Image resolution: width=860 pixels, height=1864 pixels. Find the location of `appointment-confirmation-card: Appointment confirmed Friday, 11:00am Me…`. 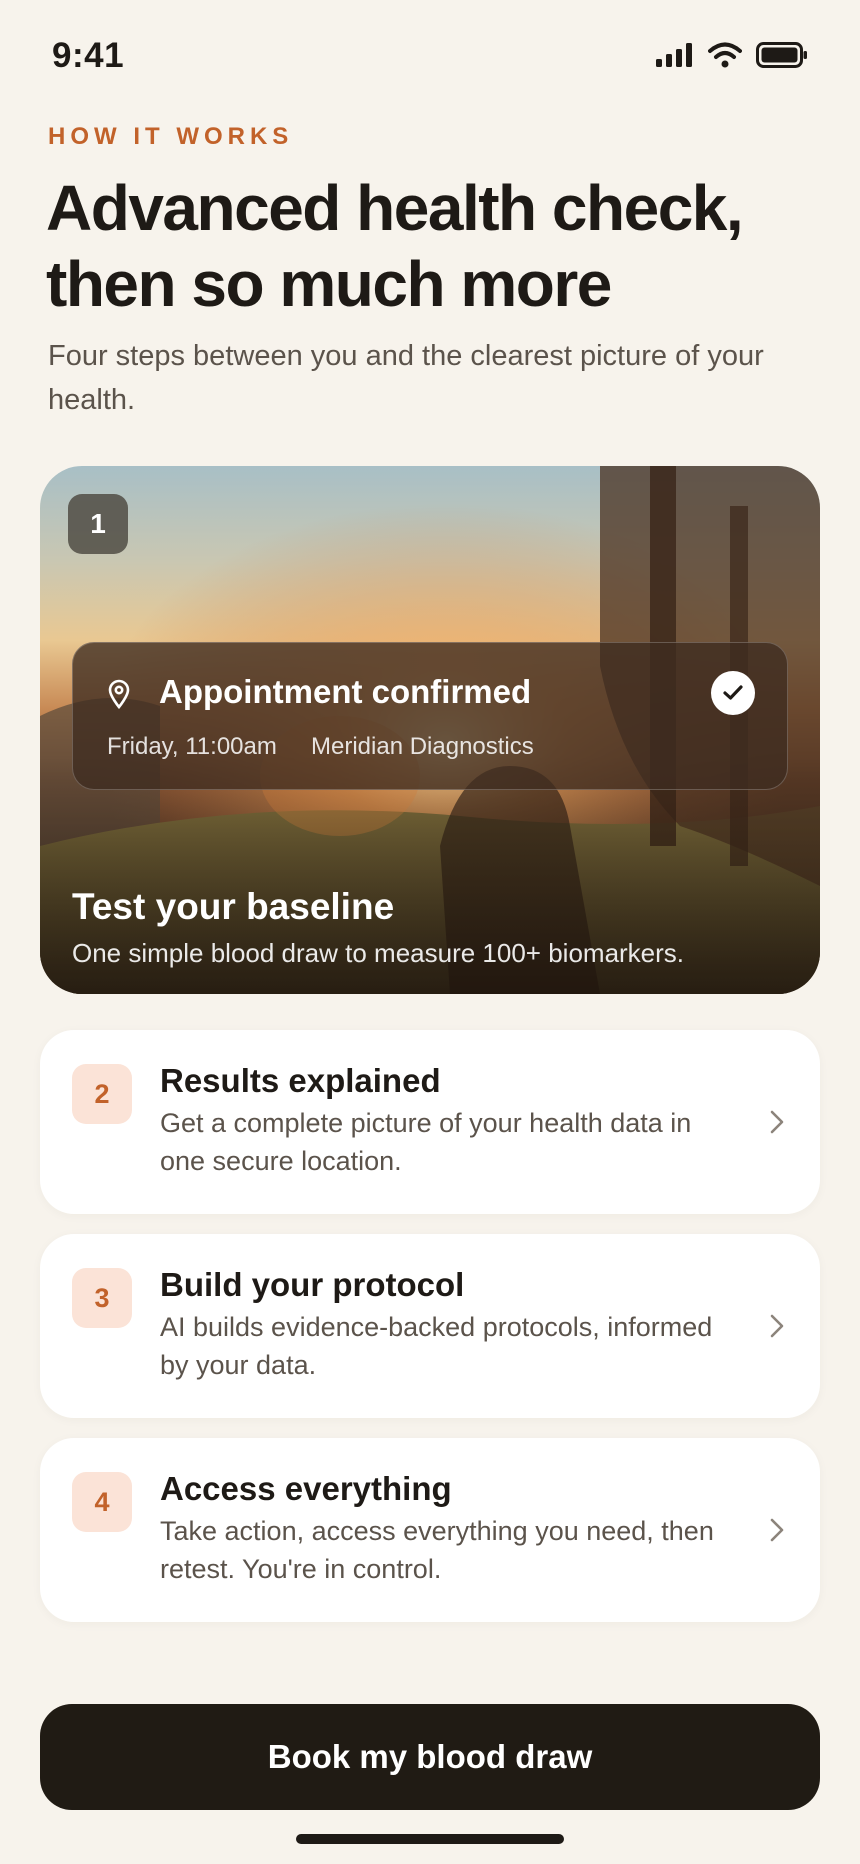

appointment-confirmation-card: Appointment confirmed Friday, 11:00am Me… is located at coordinates (430, 716).